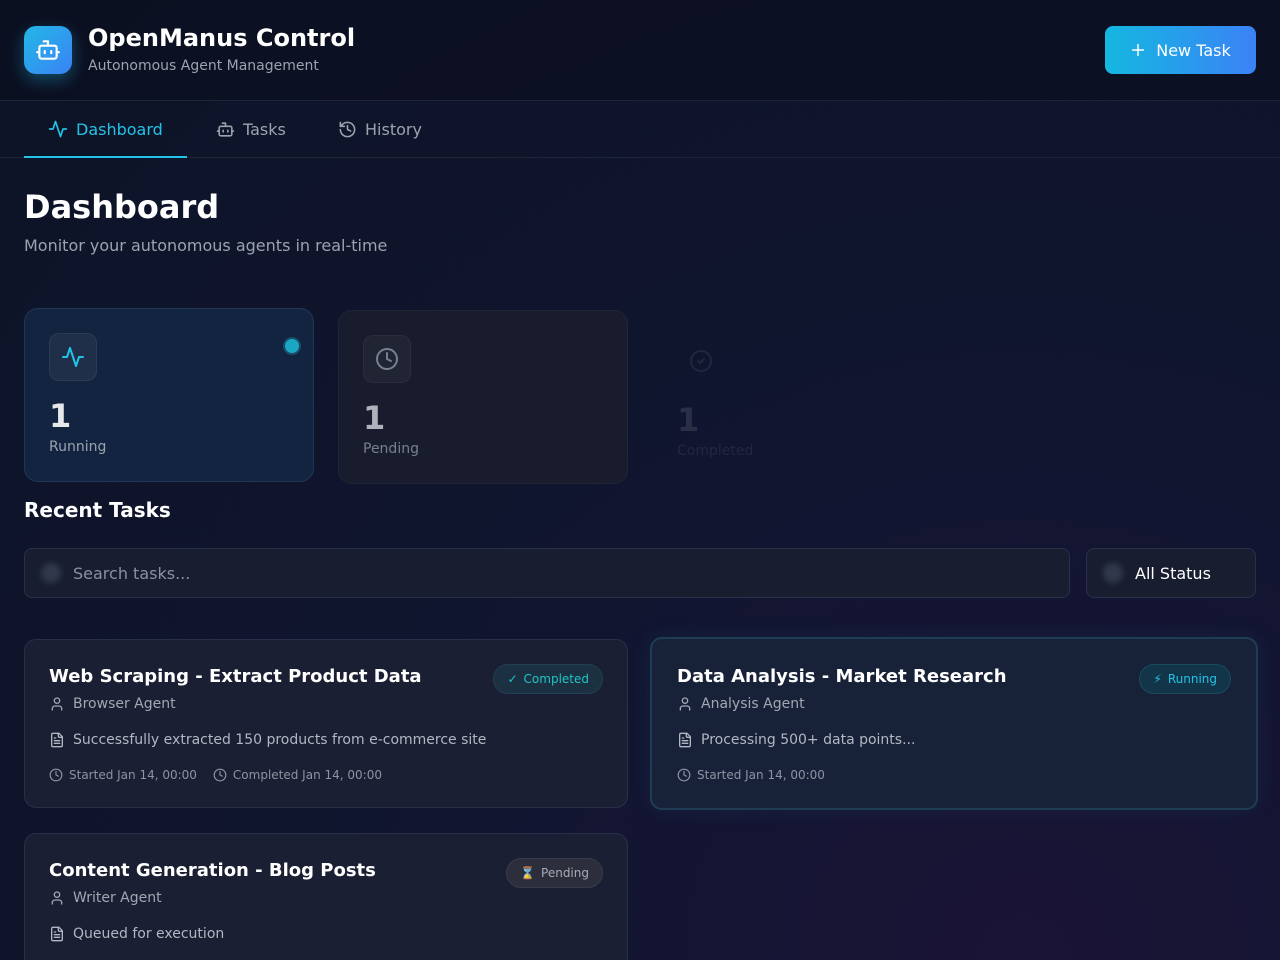  I want to click on status-filter-select: All Status, so click(1171, 573).